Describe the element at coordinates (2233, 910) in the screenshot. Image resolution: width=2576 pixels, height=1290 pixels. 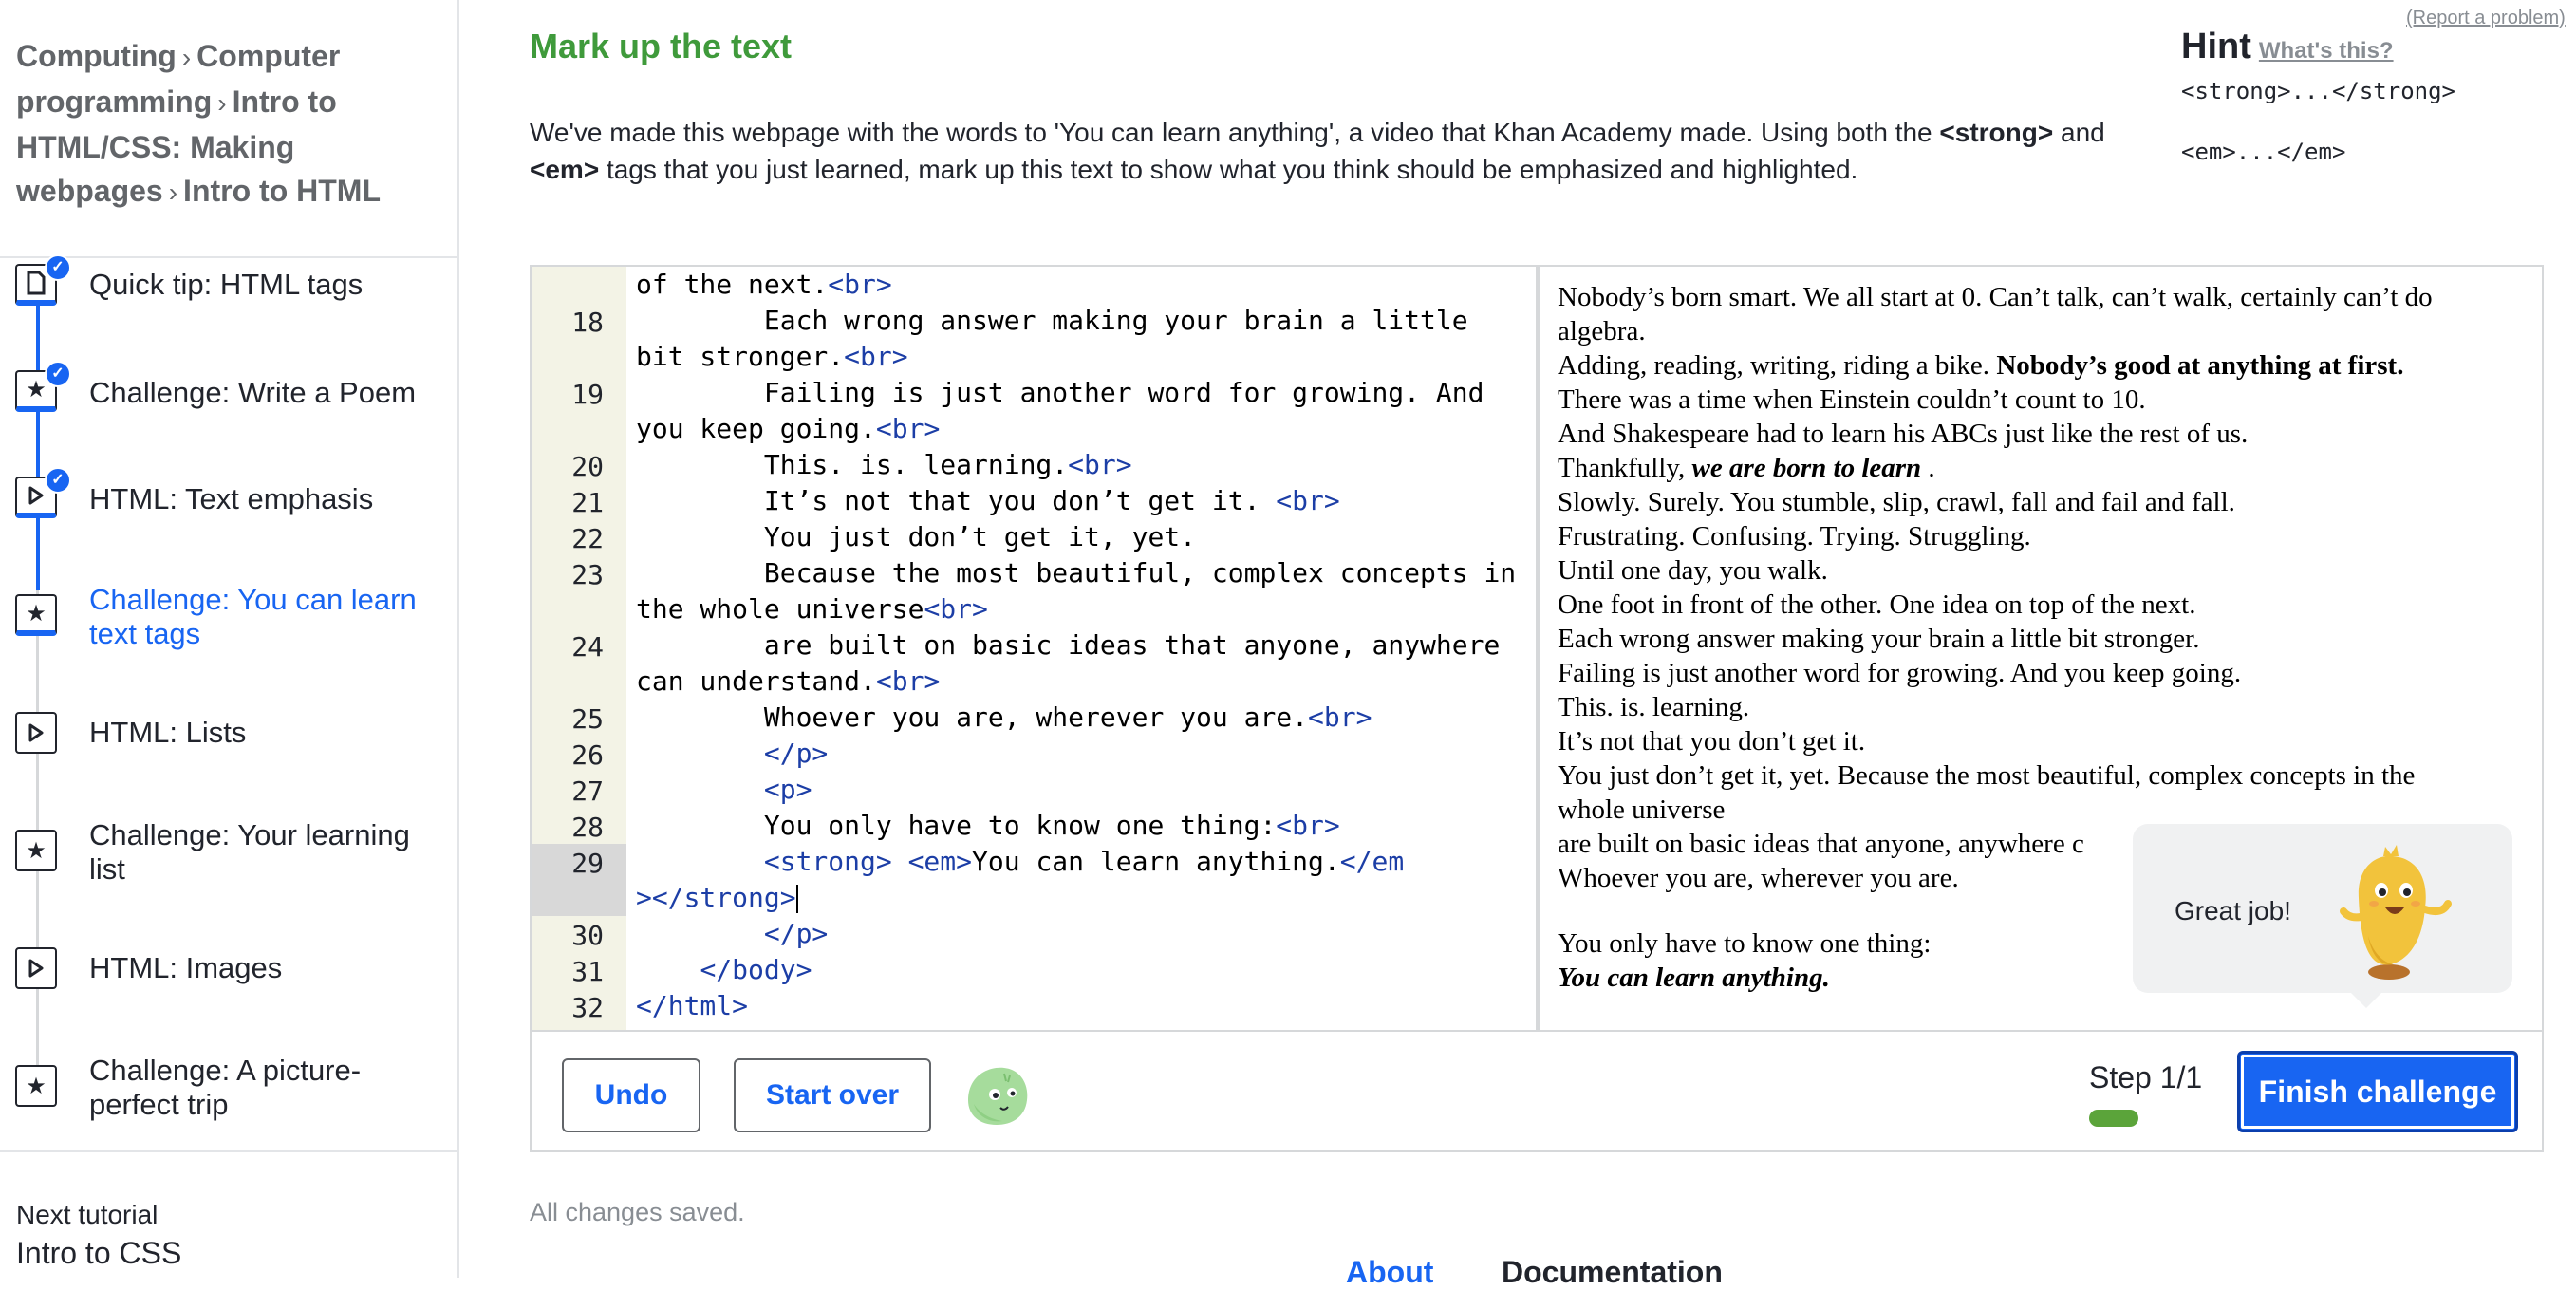
I see `great-job-text: Great job!` at that location.